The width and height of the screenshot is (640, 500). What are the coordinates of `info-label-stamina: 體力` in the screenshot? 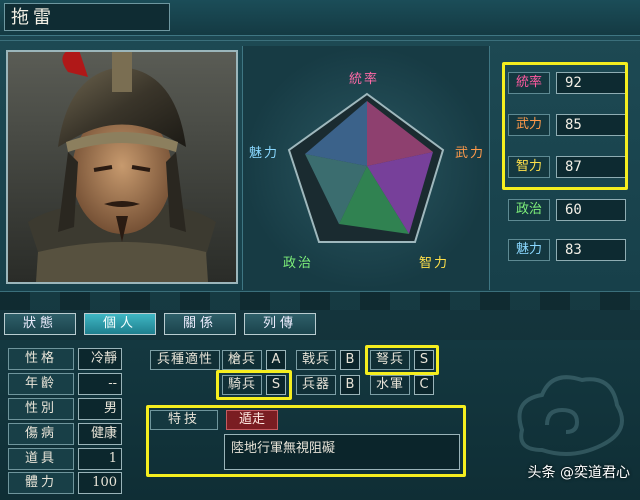 It's located at (41, 483).